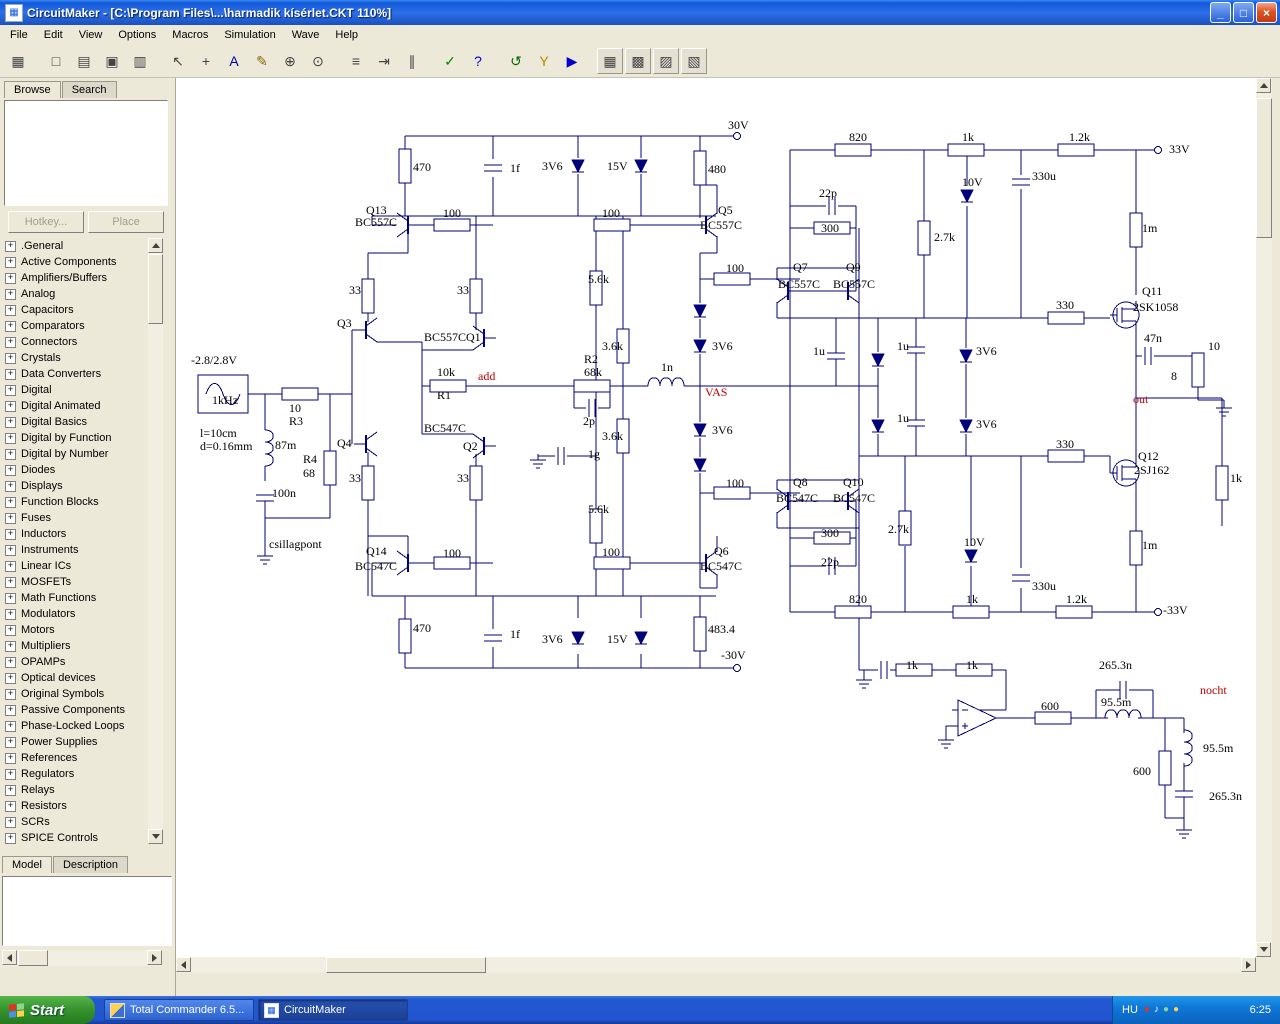 This screenshot has height=1024, width=1280. Describe the element at coordinates (75, 566) in the screenshot. I see `tree-item-linear-ics: + Linear ICs` at that location.